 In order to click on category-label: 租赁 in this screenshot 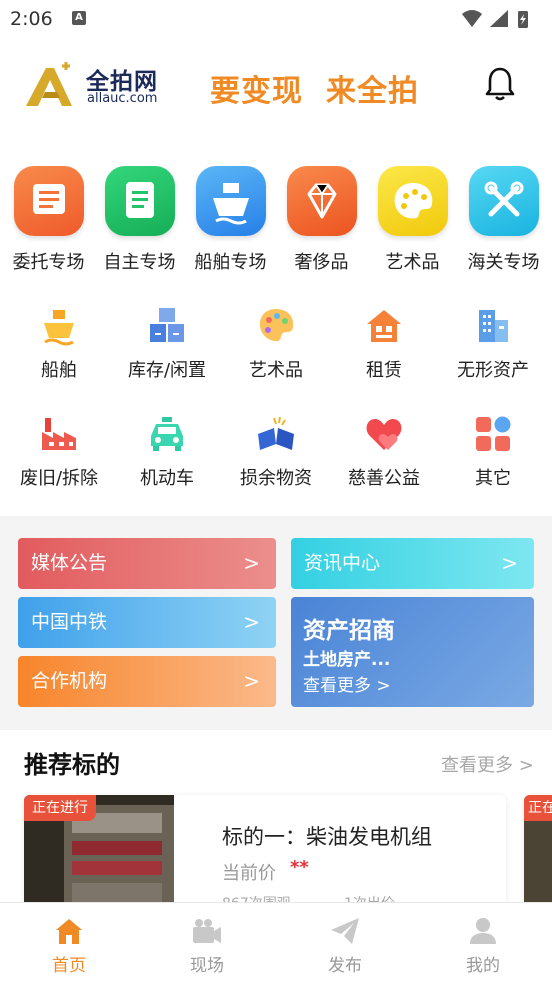, I will do `click(384, 370)`.